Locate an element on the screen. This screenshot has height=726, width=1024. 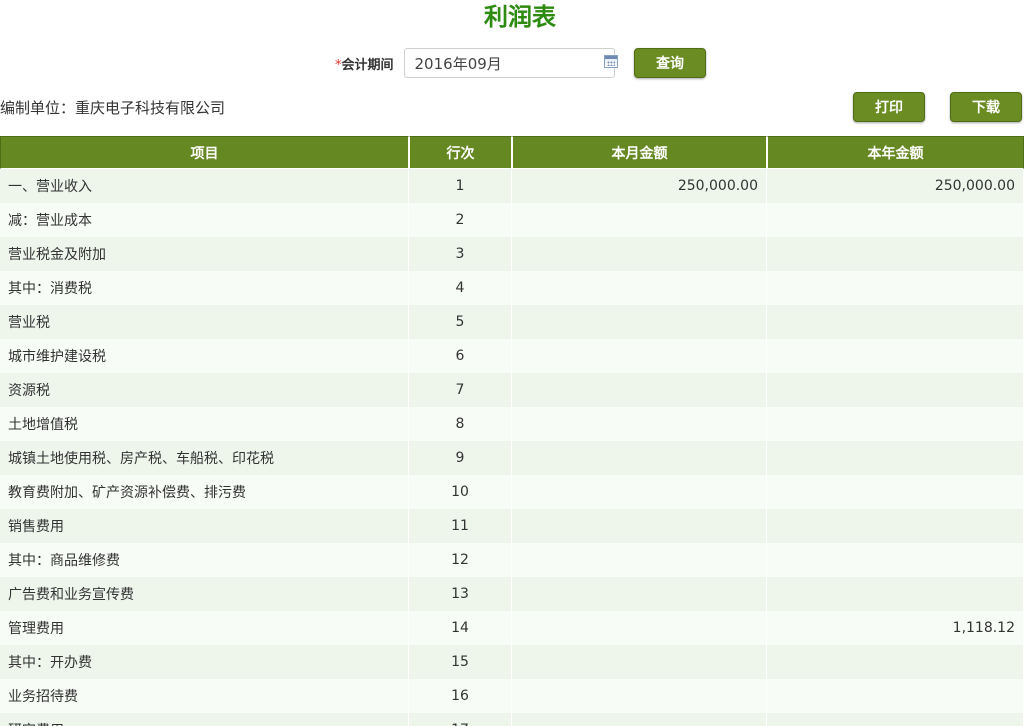
page-title: 利润表 is located at coordinates (520, 17).